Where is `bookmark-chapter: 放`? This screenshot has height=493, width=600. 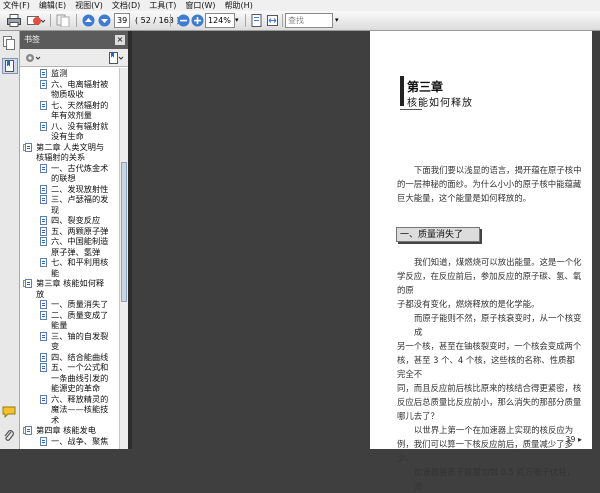
bookmark-chapter: 放 is located at coordinates (69, 294).